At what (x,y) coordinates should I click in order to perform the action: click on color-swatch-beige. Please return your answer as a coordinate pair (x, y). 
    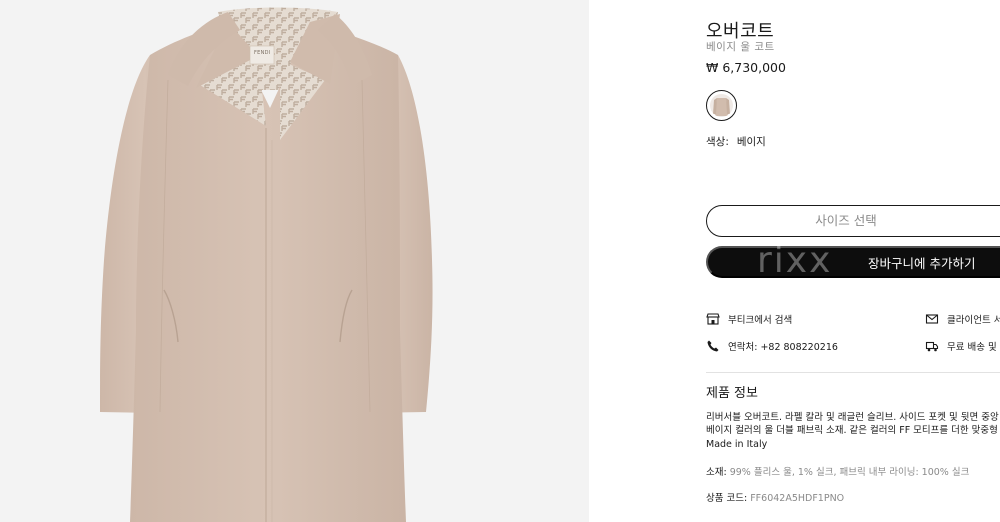
    Looking at the image, I should click on (721, 105).